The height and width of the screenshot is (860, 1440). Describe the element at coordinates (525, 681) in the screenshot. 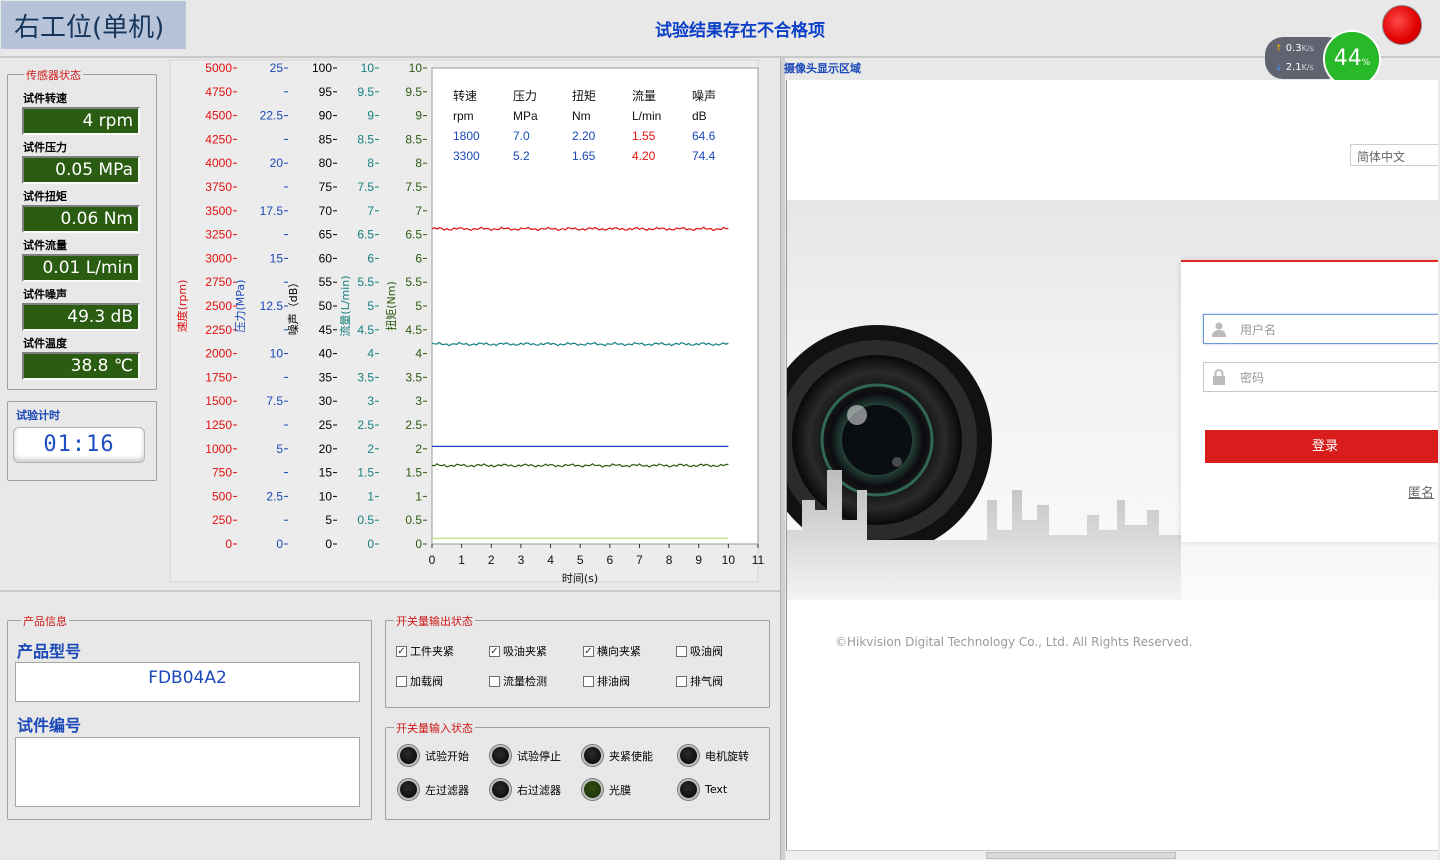

I see `output-checkbox-label: 流量检测` at that location.